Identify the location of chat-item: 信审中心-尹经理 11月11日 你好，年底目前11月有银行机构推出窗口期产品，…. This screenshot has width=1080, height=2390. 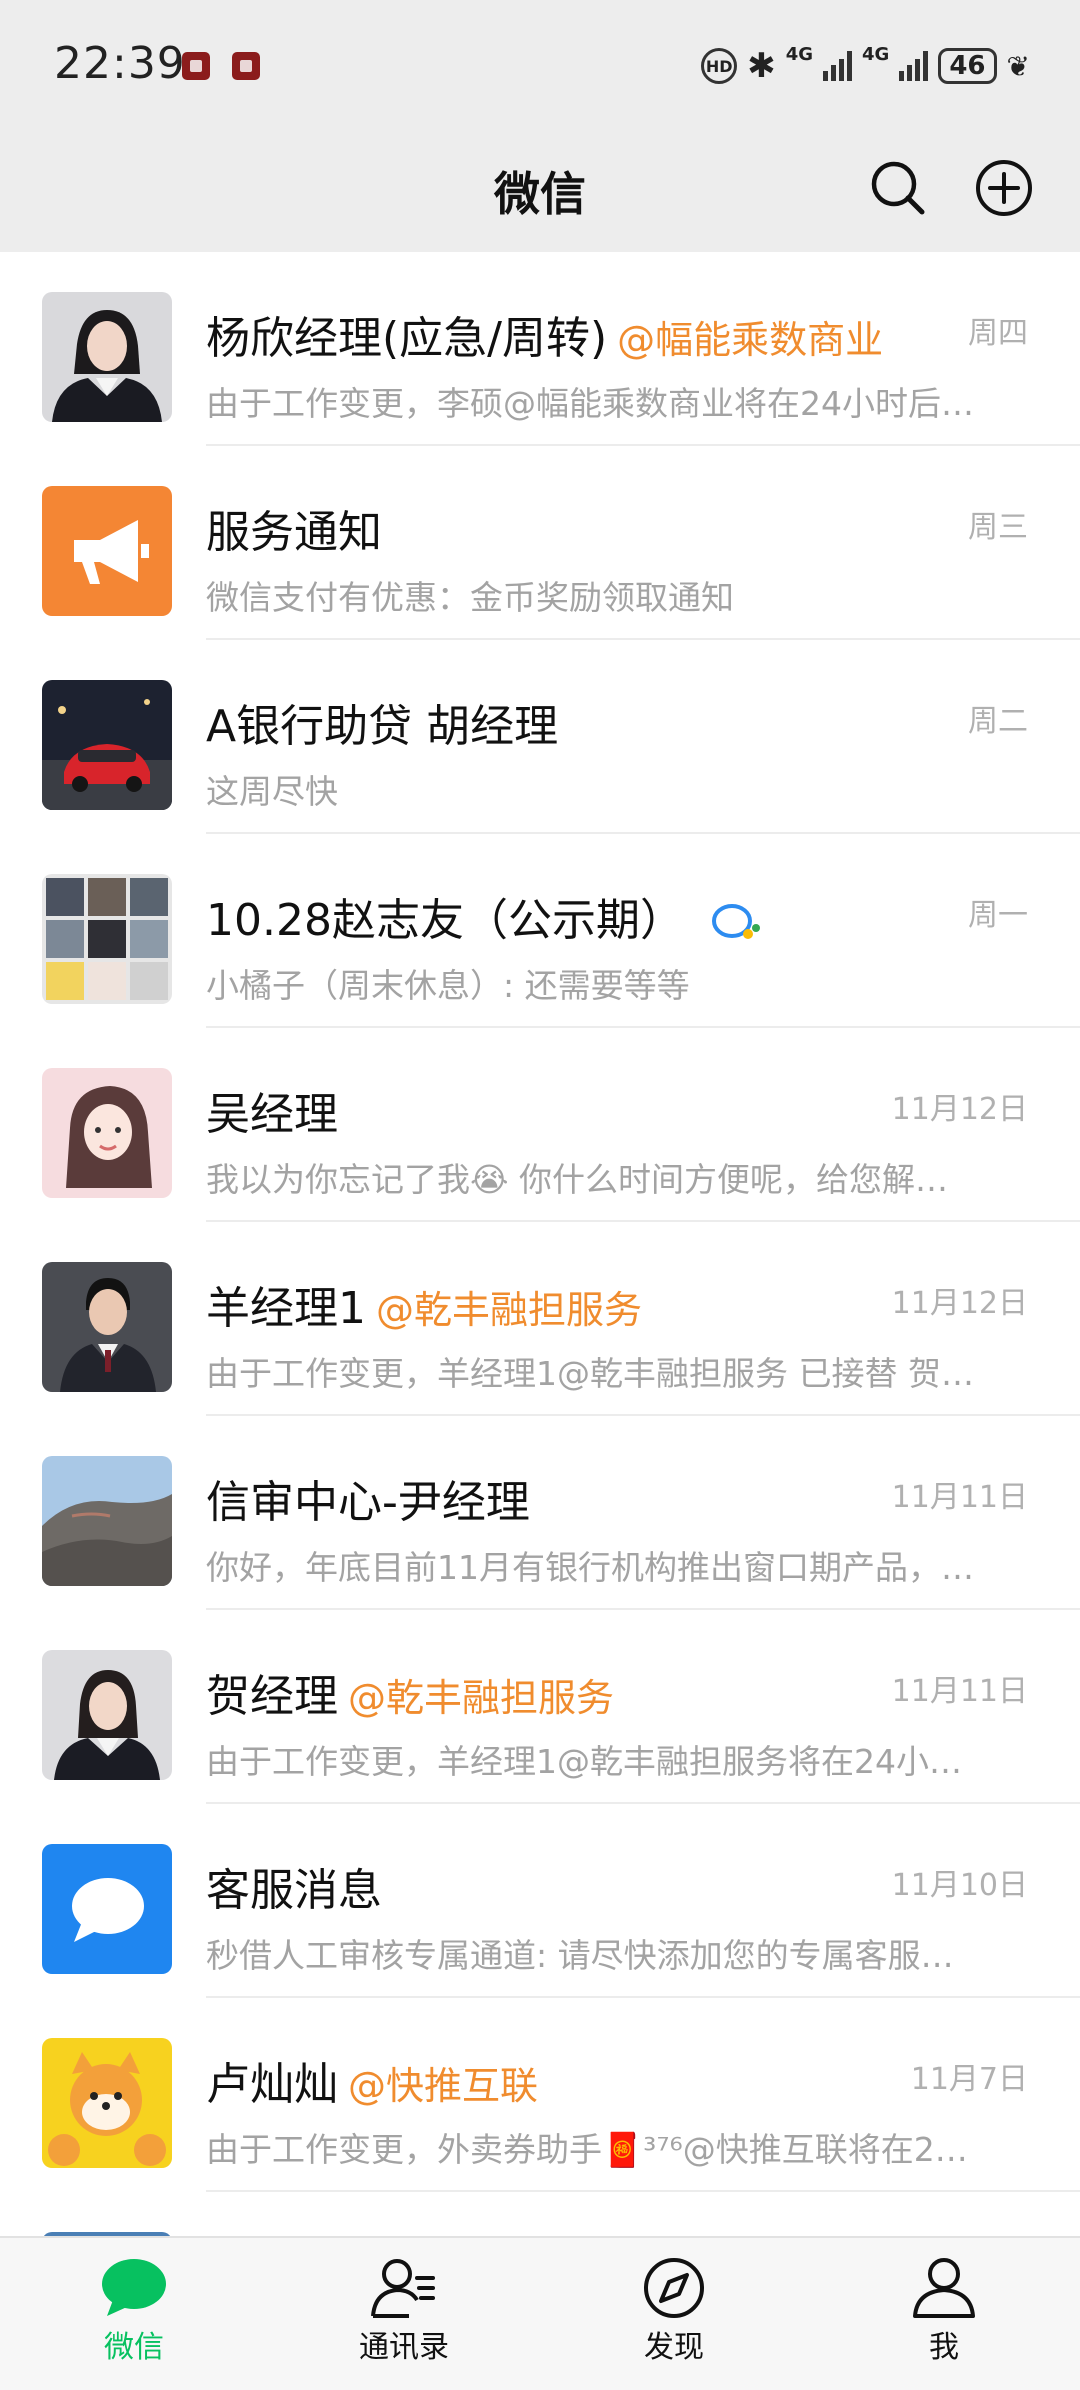
(540, 1513).